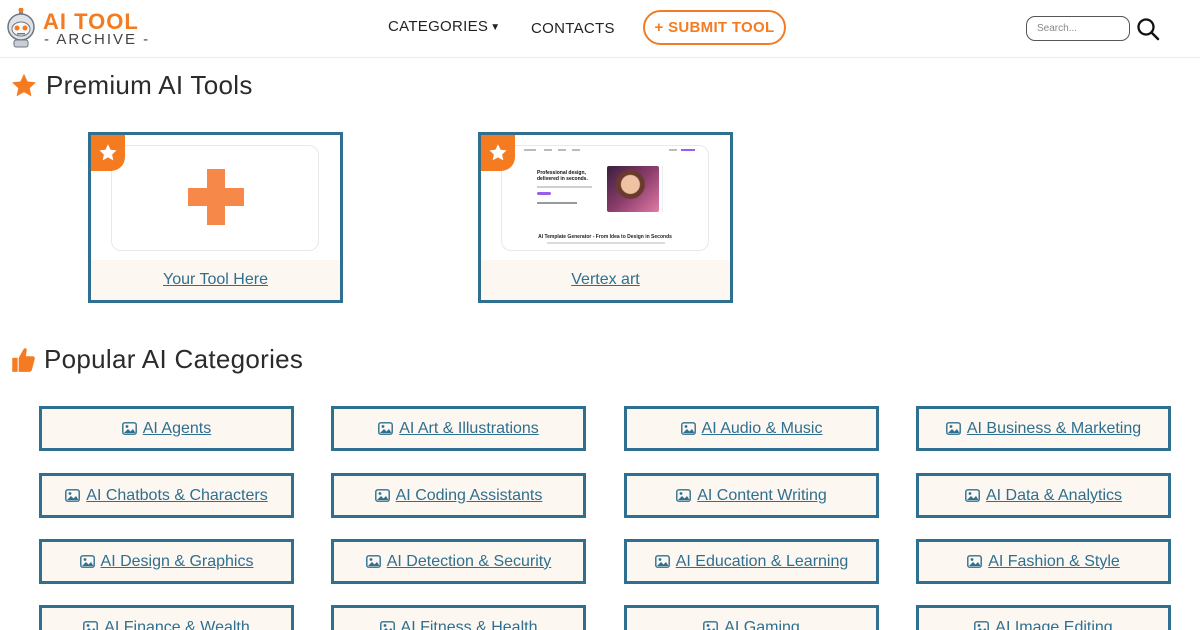 The width and height of the screenshot is (1200, 630). Describe the element at coordinates (604, 151) in the screenshot. I see `preview-nav` at that location.